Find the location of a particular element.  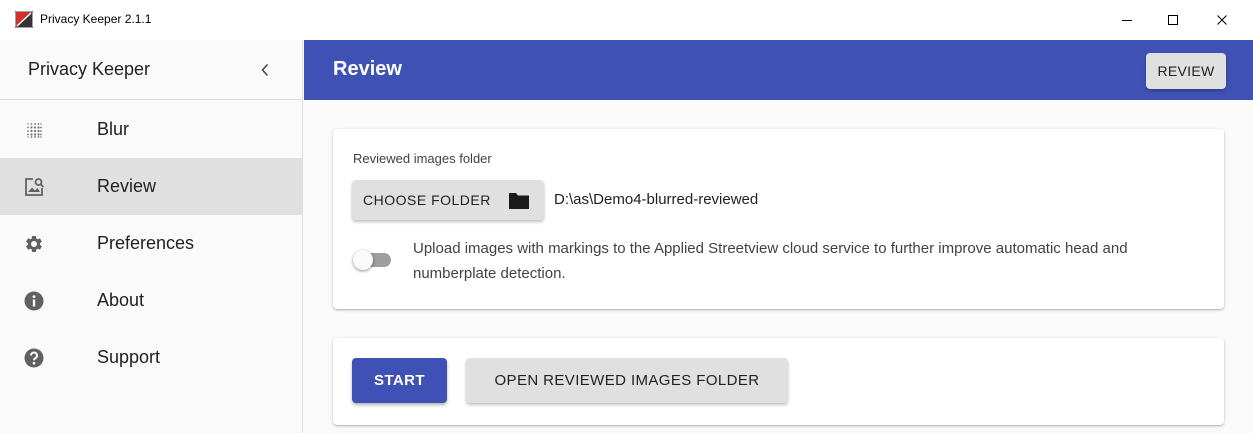

gear-icon is located at coordinates (34, 244).